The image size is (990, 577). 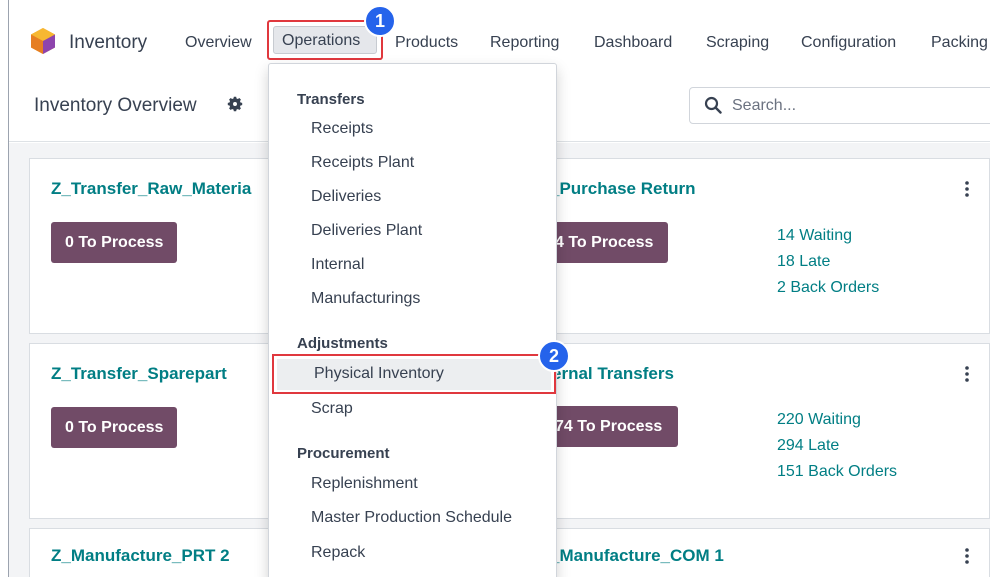 I want to click on app-name: Inventory, so click(x=108, y=43).